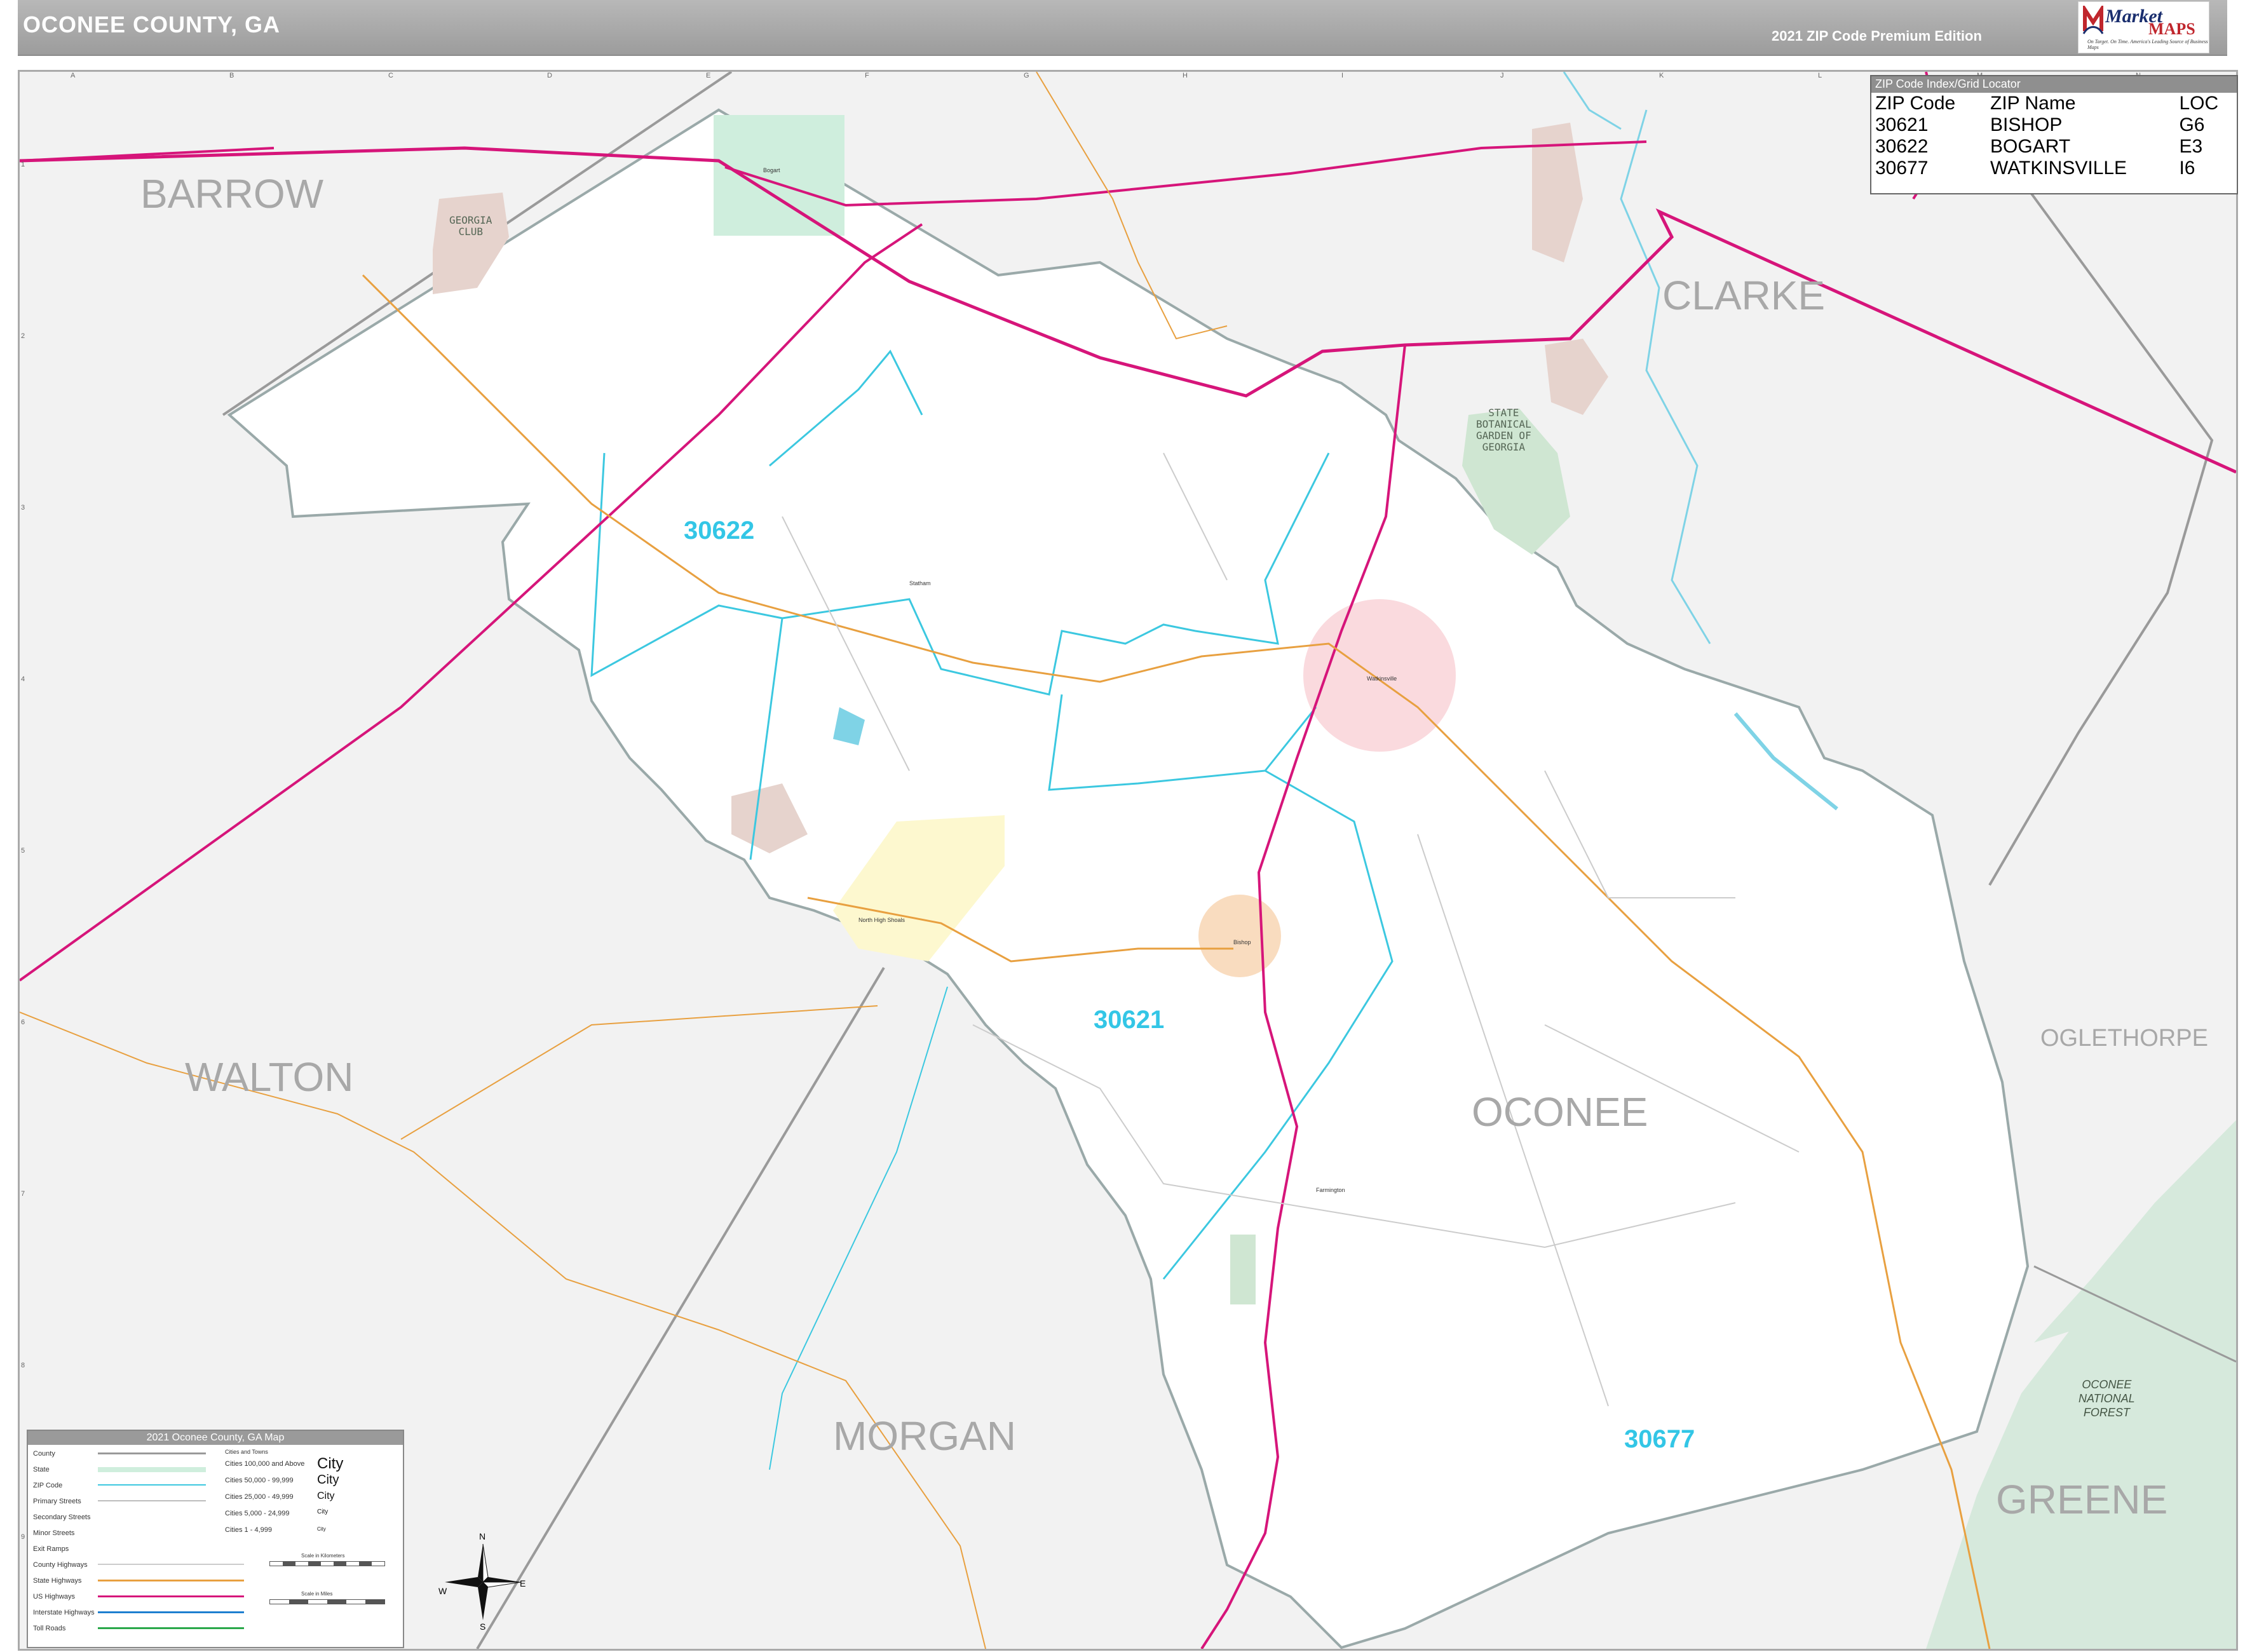  What do you see at coordinates (23, 679) in the screenshot?
I see `grid-num-4: 4` at bounding box center [23, 679].